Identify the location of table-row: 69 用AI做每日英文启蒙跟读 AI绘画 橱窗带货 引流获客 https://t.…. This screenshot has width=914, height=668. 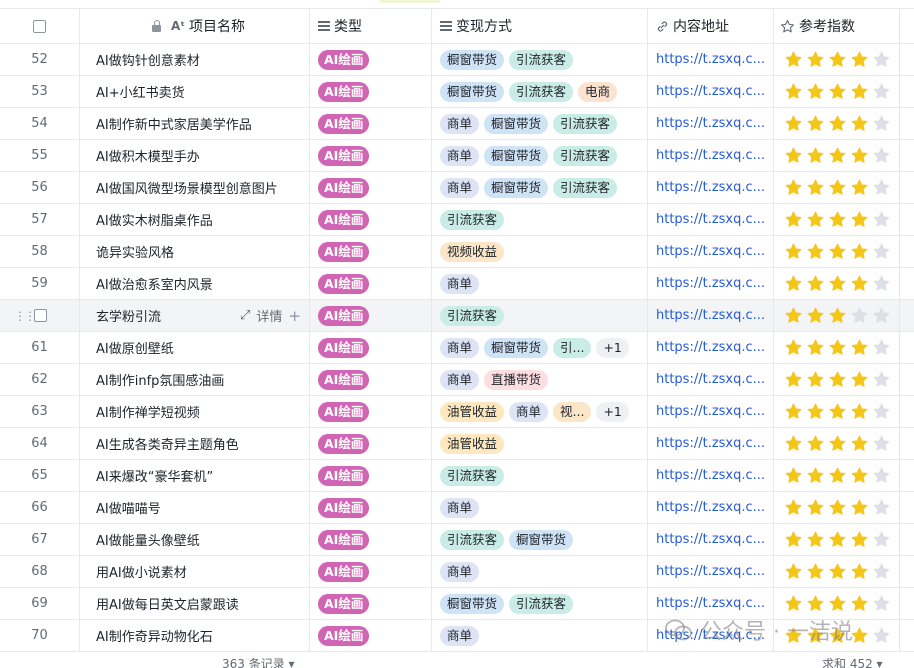
(457, 604).